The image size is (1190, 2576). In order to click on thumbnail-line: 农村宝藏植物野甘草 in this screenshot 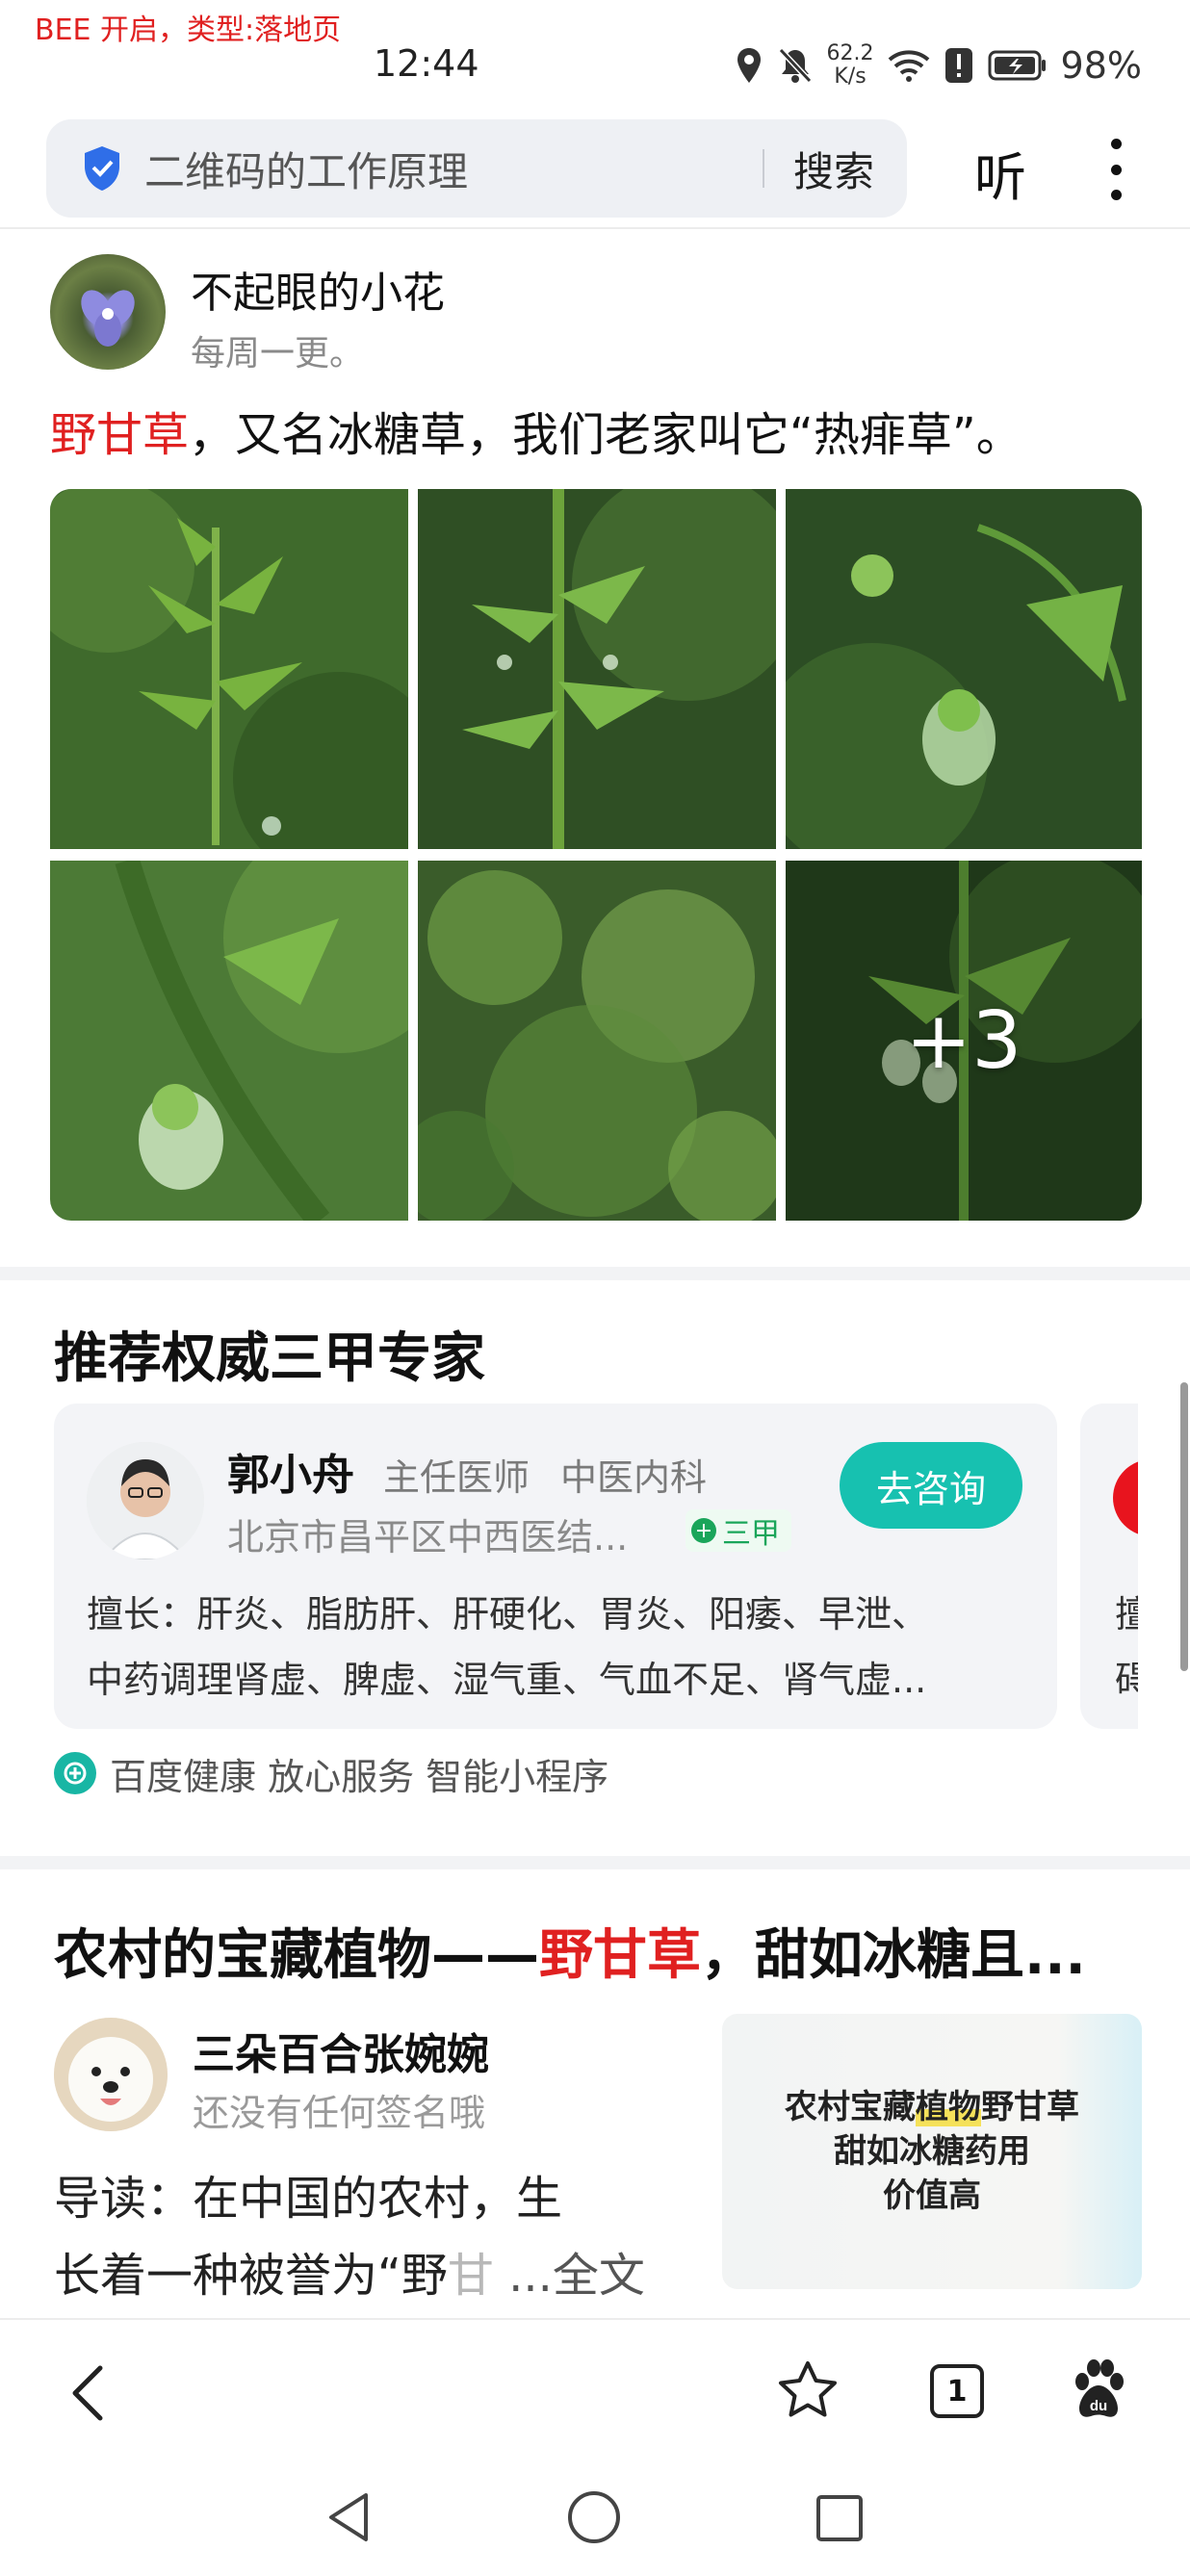, I will do `click(932, 2107)`.